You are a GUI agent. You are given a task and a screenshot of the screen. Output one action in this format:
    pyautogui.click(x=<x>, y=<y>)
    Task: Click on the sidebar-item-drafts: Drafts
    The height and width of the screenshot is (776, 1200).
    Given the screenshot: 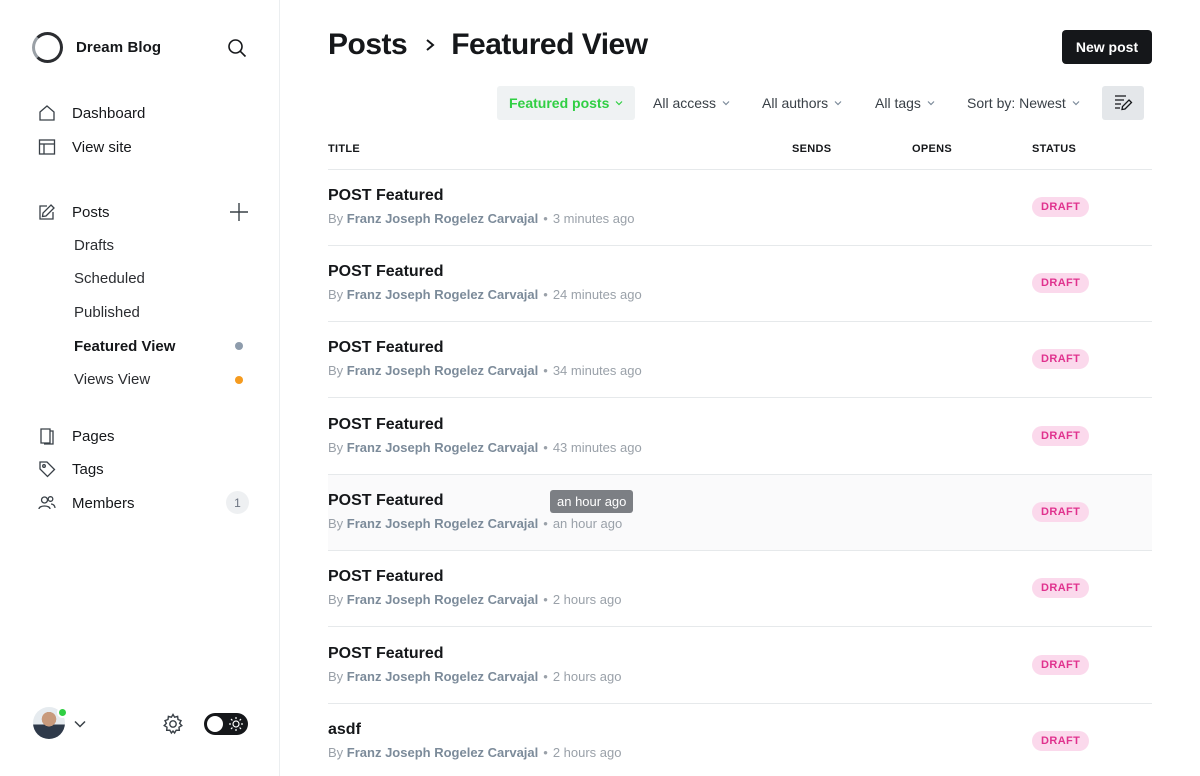 What is the action you would take?
    pyautogui.click(x=94, y=246)
    